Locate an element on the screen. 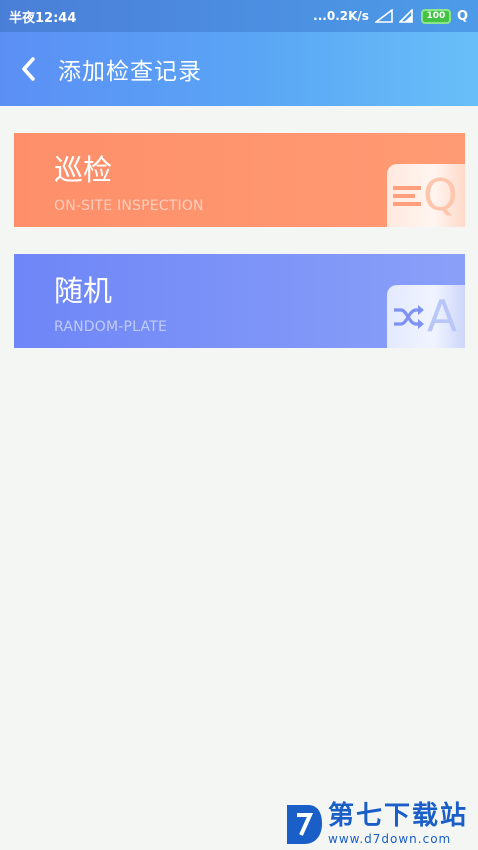 This screenshot has height=850, width=478. header-bar: 添加检查记录 is located at coordinates (239, 69).